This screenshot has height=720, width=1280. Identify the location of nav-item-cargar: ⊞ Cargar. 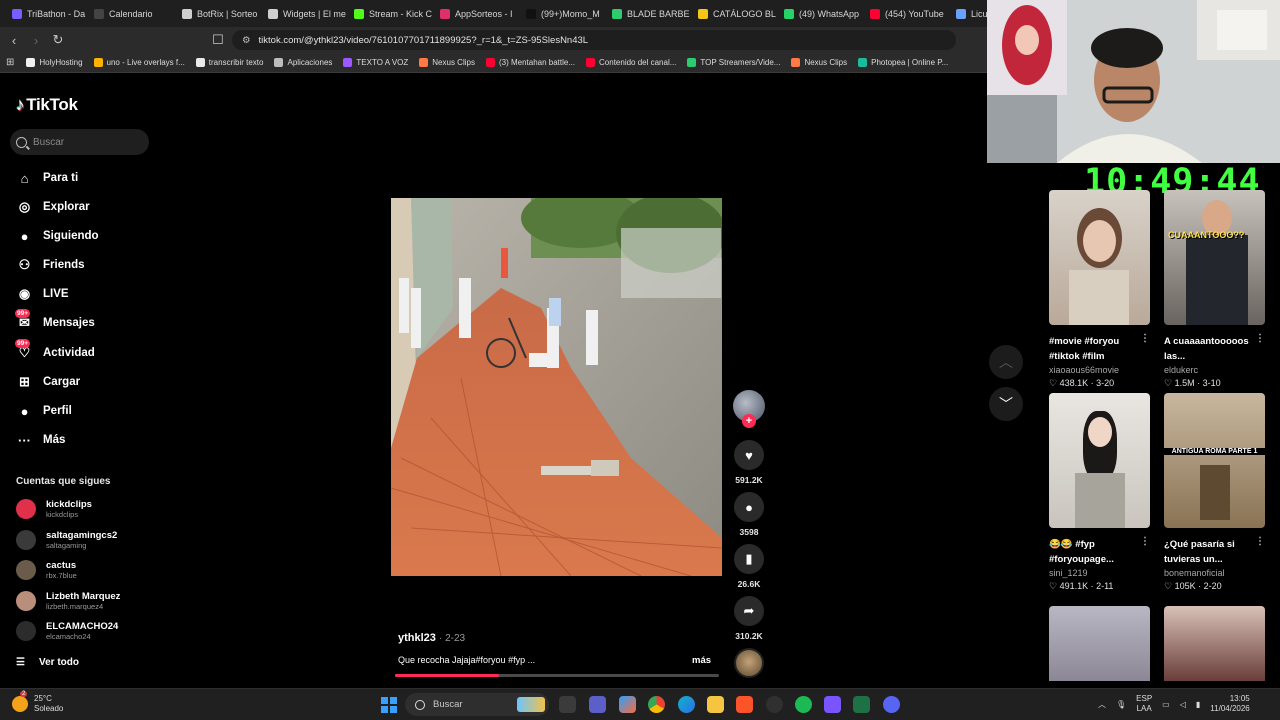
(48, 382).